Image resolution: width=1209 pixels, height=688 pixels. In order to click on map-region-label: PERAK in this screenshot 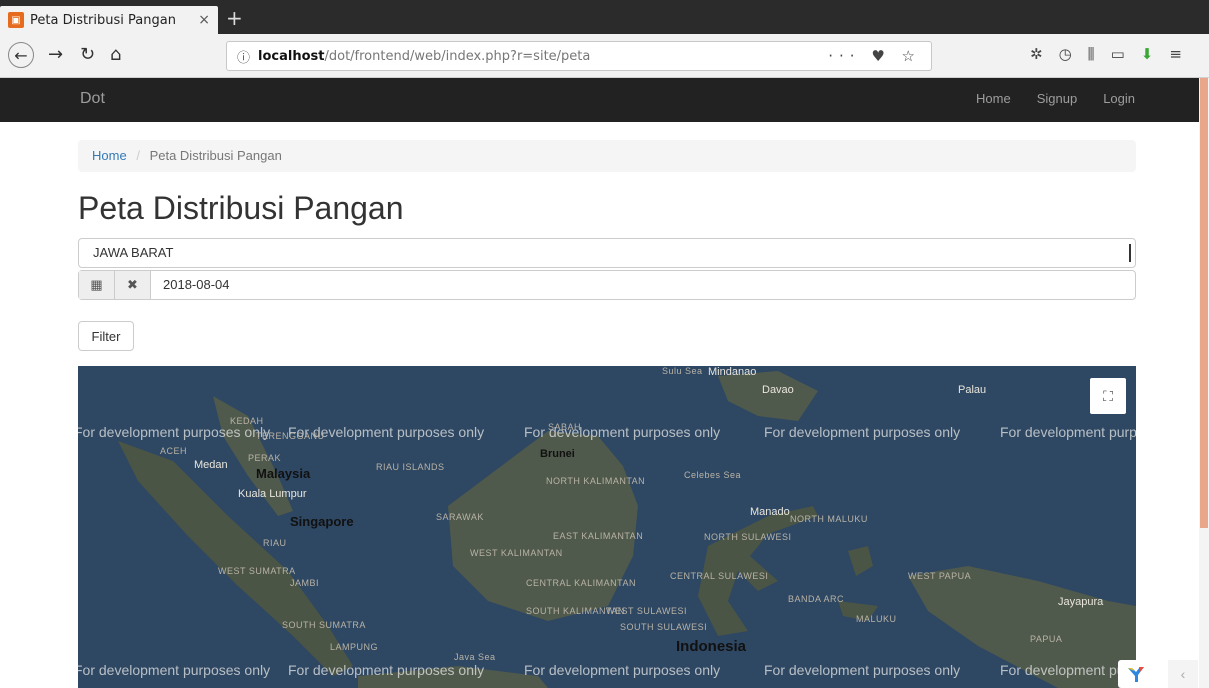, I will do `click(265, 458)`.